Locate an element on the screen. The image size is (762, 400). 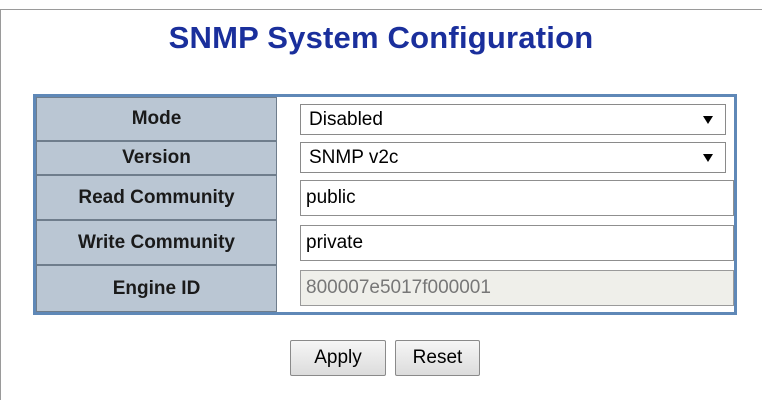
write-community-row: Write Community private is located at coordinates (385, 242).